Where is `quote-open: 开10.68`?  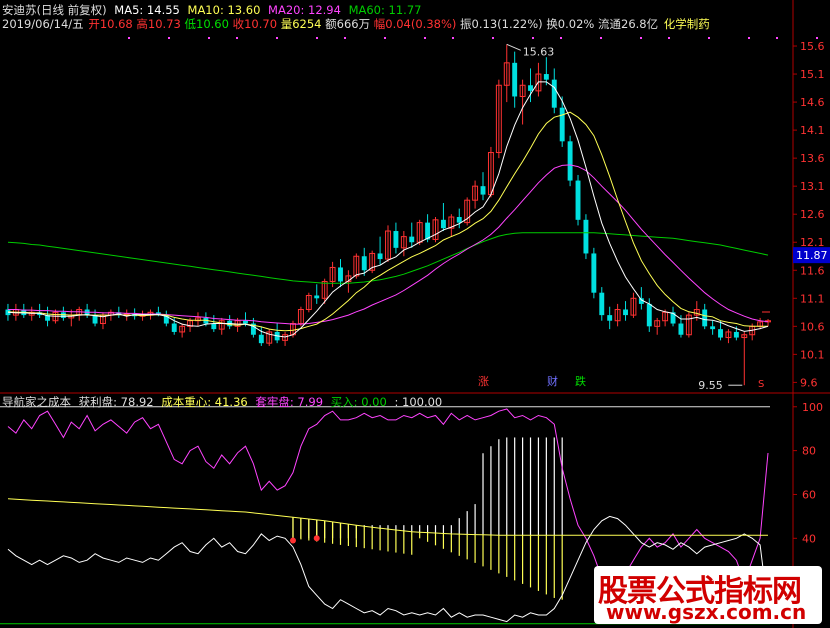
quote-open: 开10.68 is located at coordinates (110, 24).